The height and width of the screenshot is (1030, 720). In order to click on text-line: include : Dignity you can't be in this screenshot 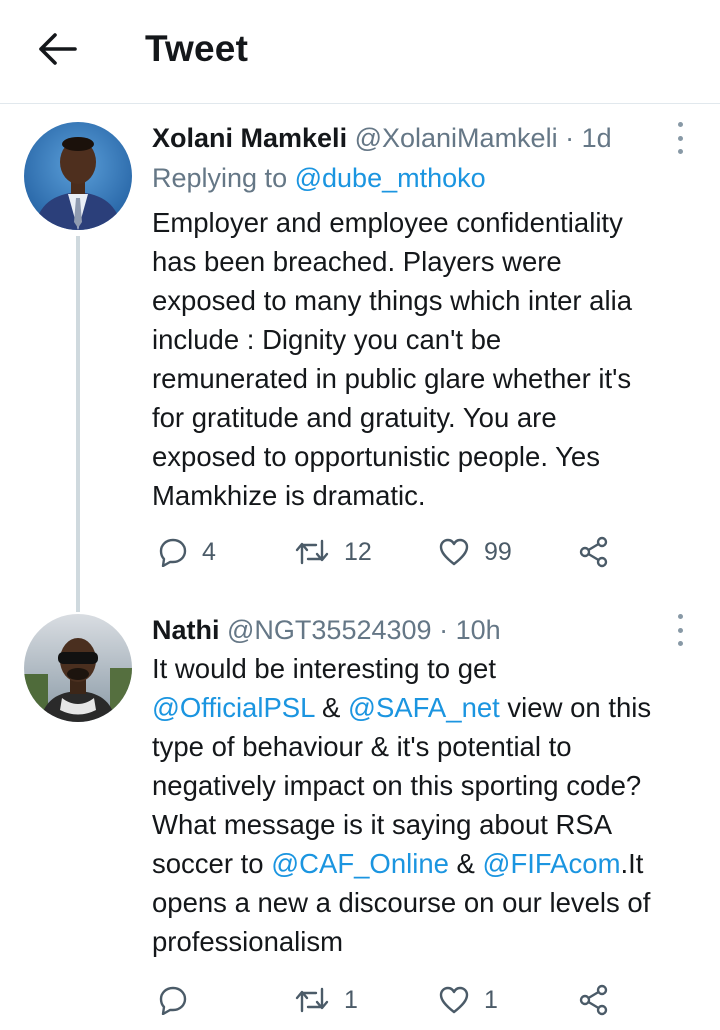, I will do `click(327, 339)`.